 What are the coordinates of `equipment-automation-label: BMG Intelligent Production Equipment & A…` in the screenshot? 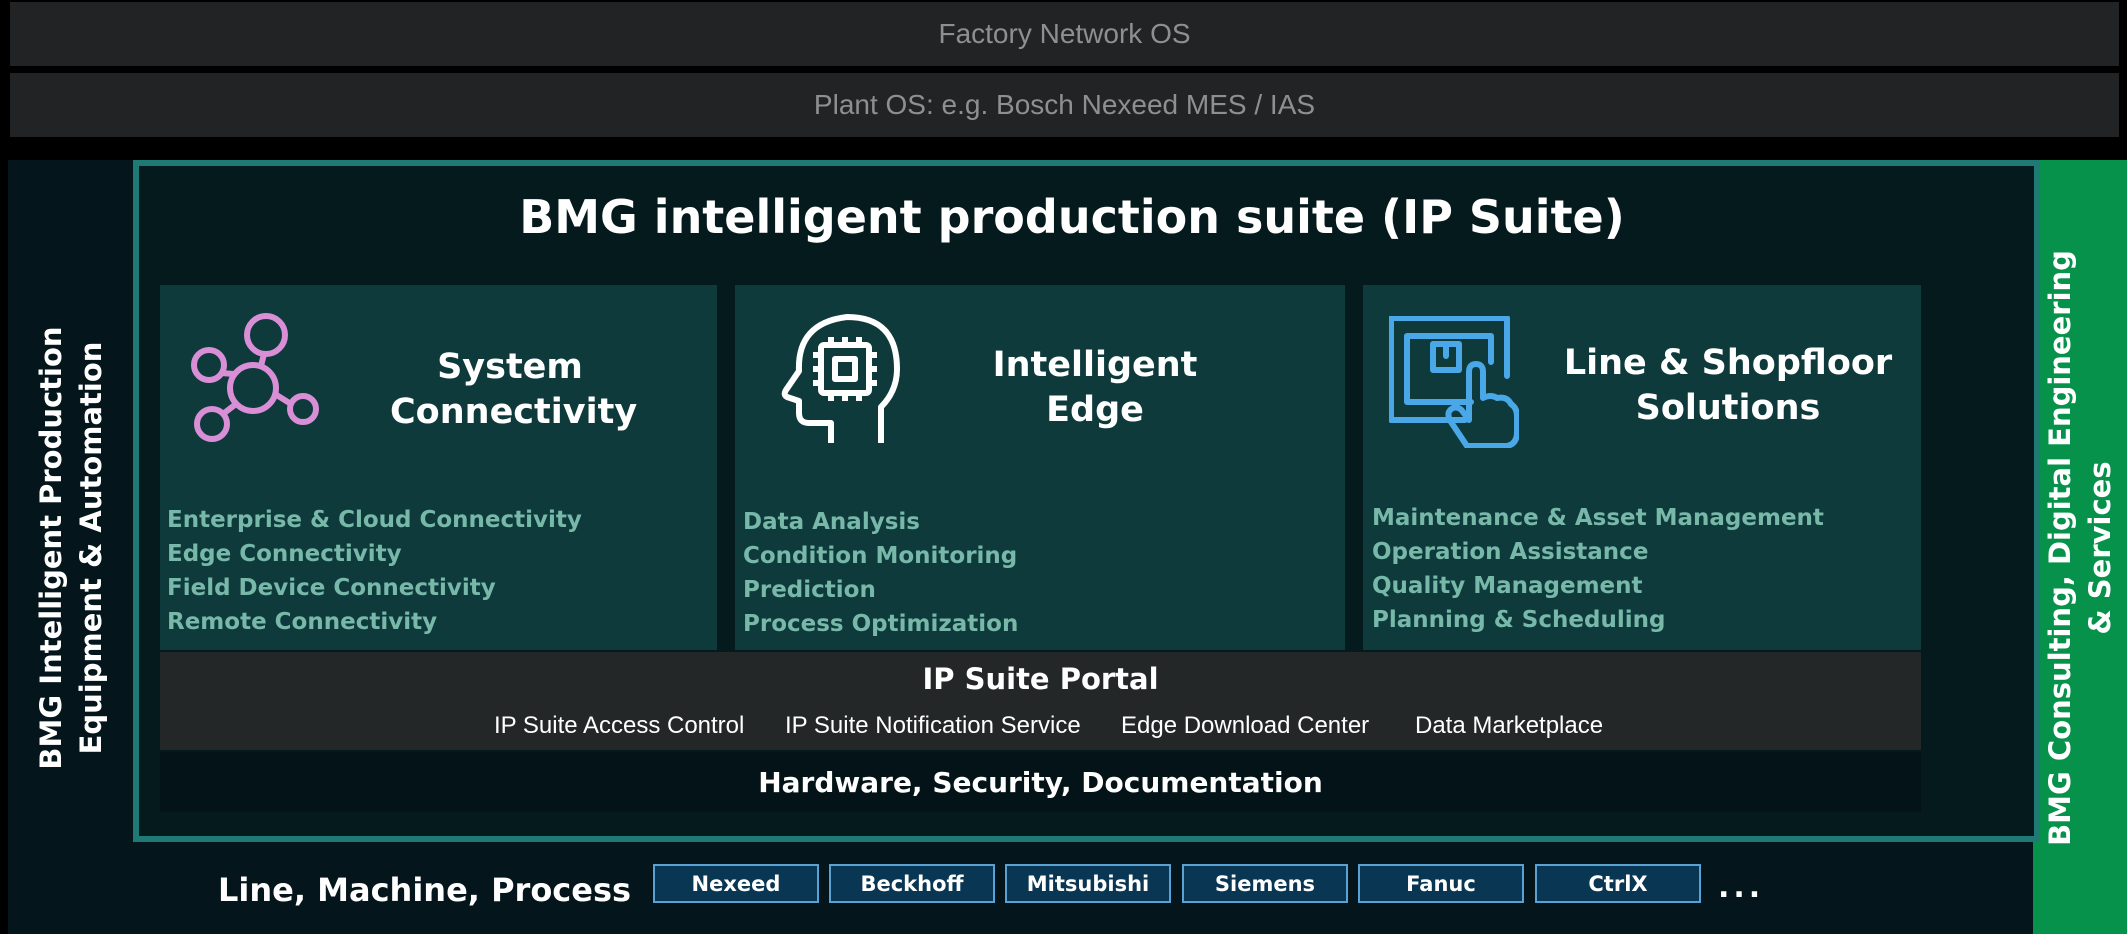 It's located at (71, 547).